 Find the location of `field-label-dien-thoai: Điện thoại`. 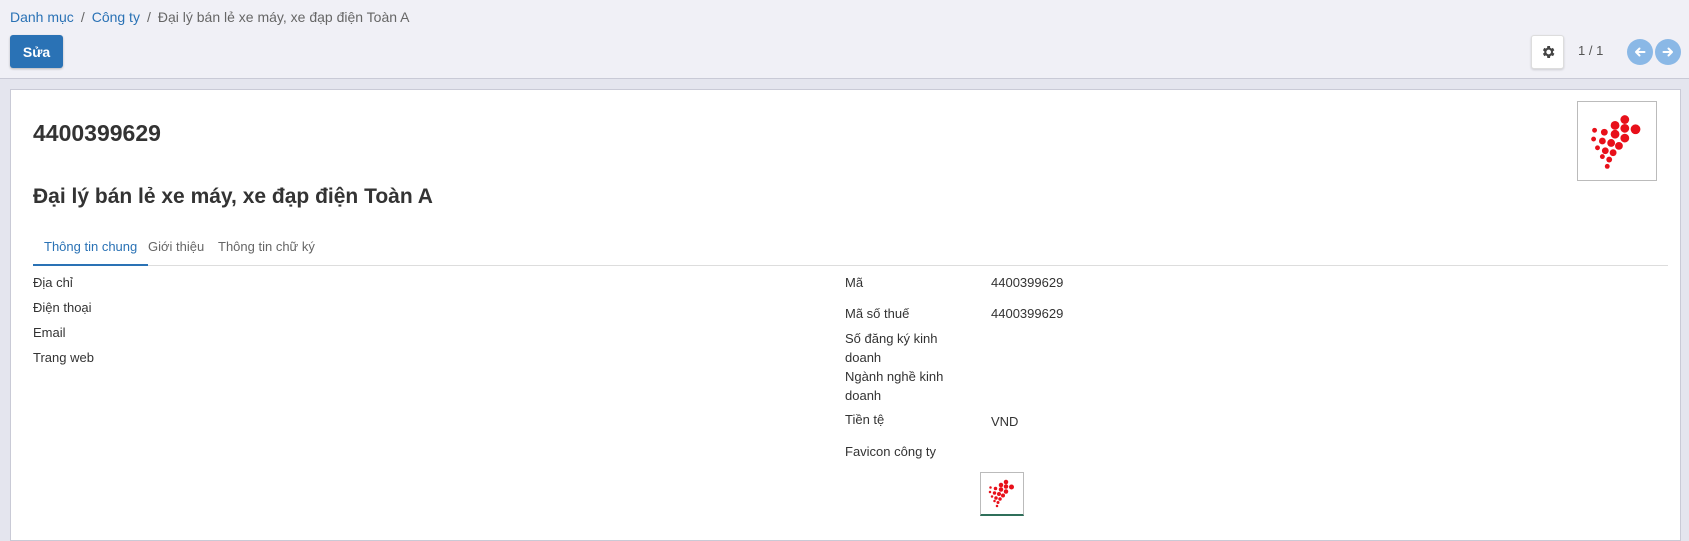

field-label-dien-thoai: Điện thoại is located at coordinates (62, 307).